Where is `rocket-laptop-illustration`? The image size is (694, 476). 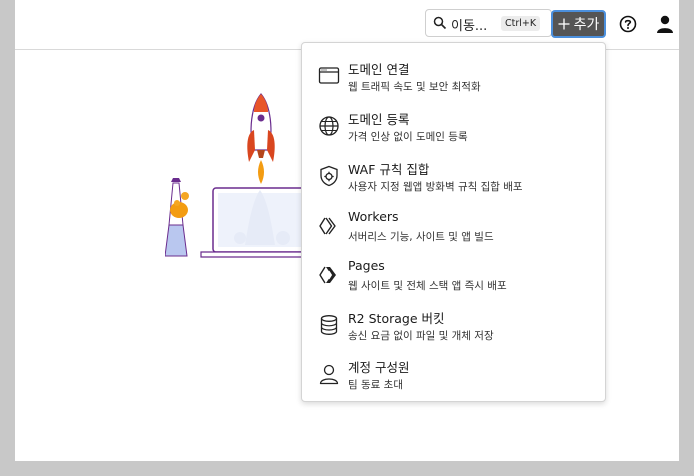
rocket-laptop-illustration is located at coordinates (240, 175).